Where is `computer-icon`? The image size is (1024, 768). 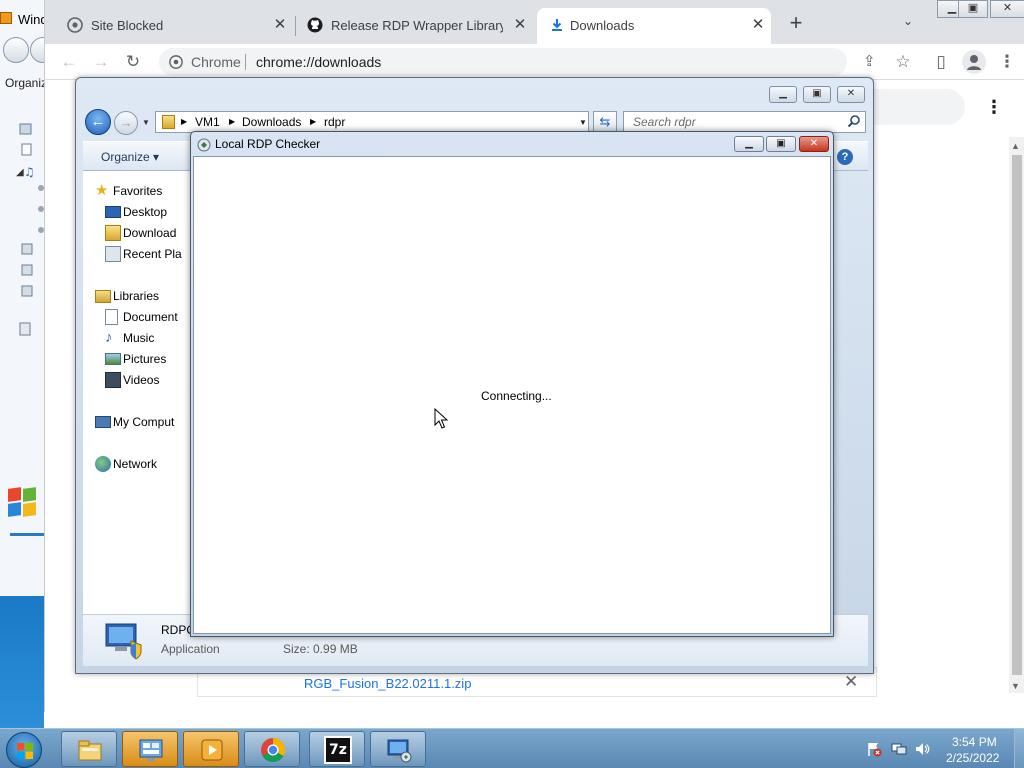
computer-icon is located at coordinates (103, 422).